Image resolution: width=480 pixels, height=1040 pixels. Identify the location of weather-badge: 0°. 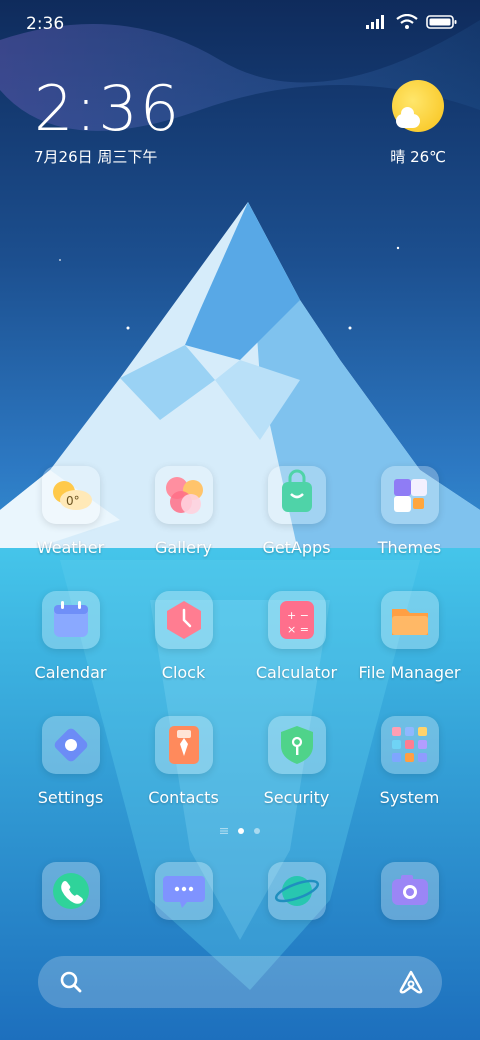
(73, 501).